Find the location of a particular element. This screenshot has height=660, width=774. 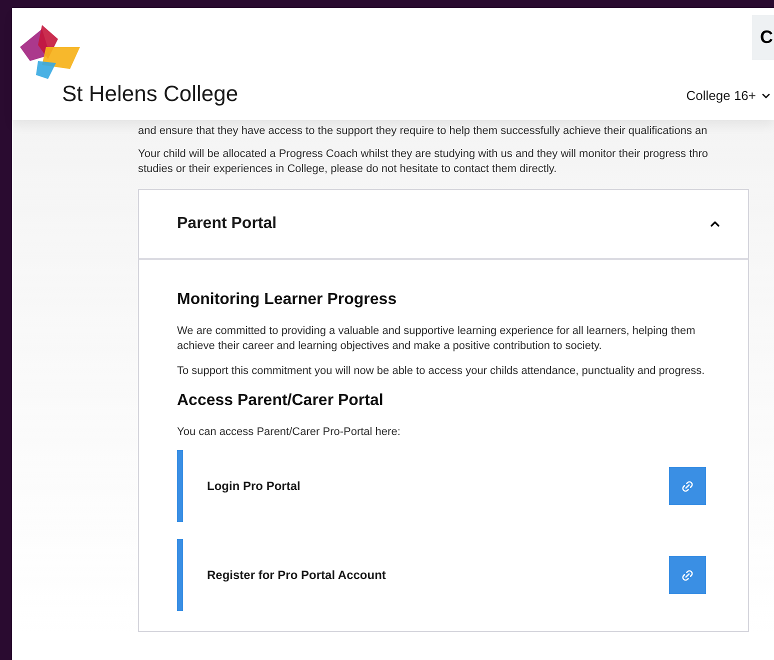

logo-icon is located at coordinates (51, 52).